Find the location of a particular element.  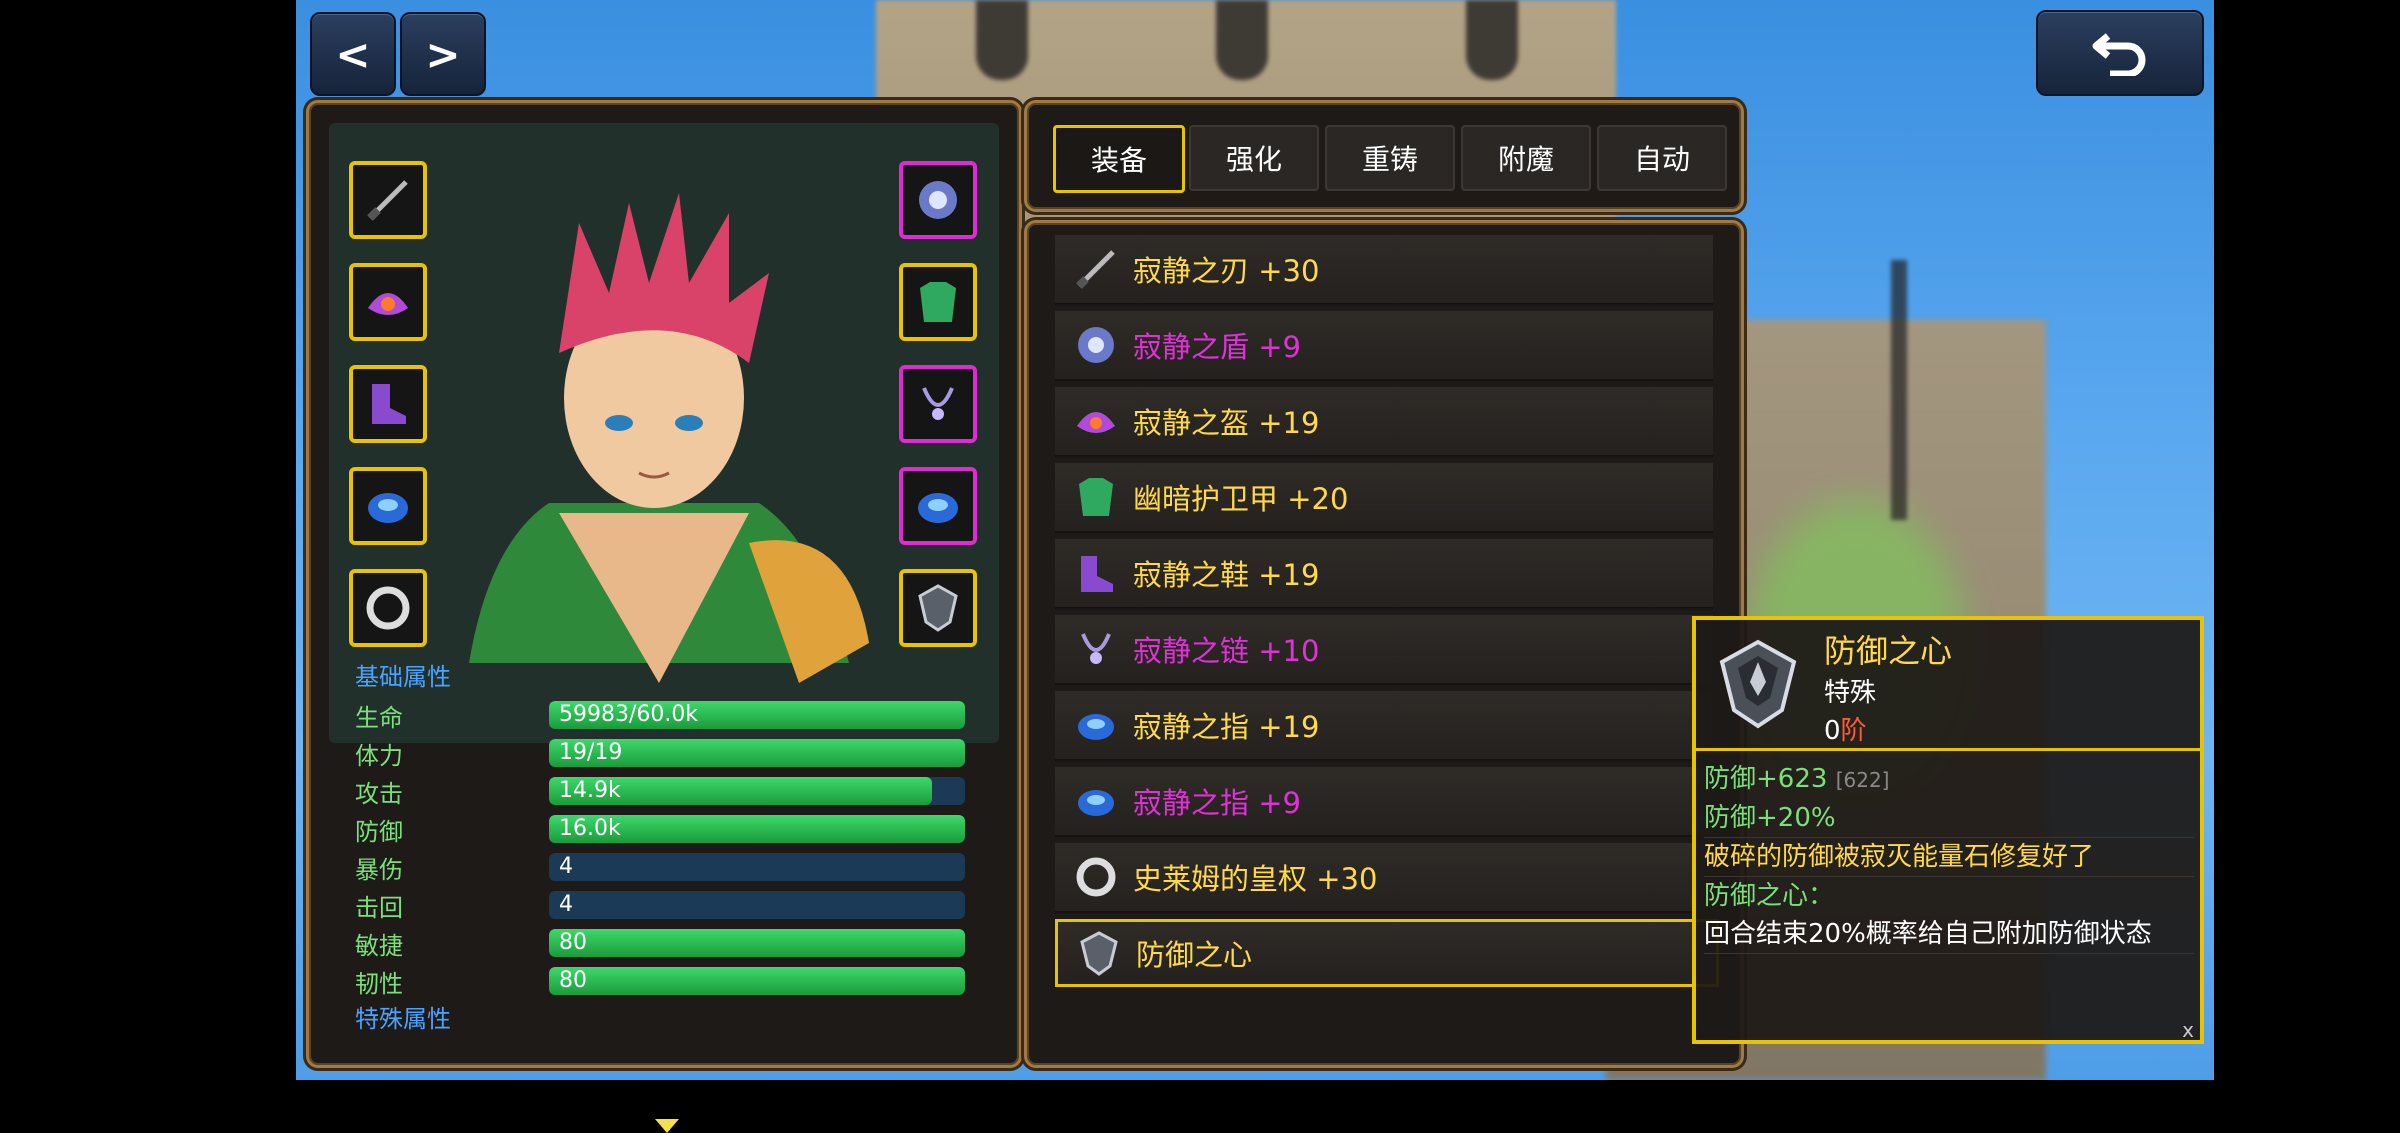

equip-slot-special is located at coordinates (938, 608).